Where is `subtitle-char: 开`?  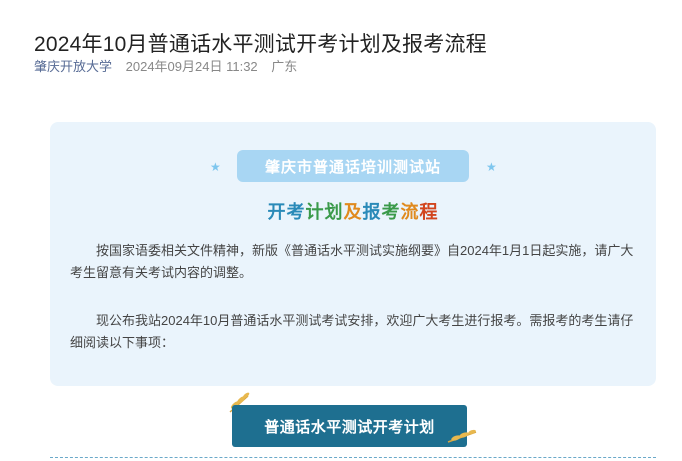
subtitle-char: 开 is located at coordinates (277, 212).